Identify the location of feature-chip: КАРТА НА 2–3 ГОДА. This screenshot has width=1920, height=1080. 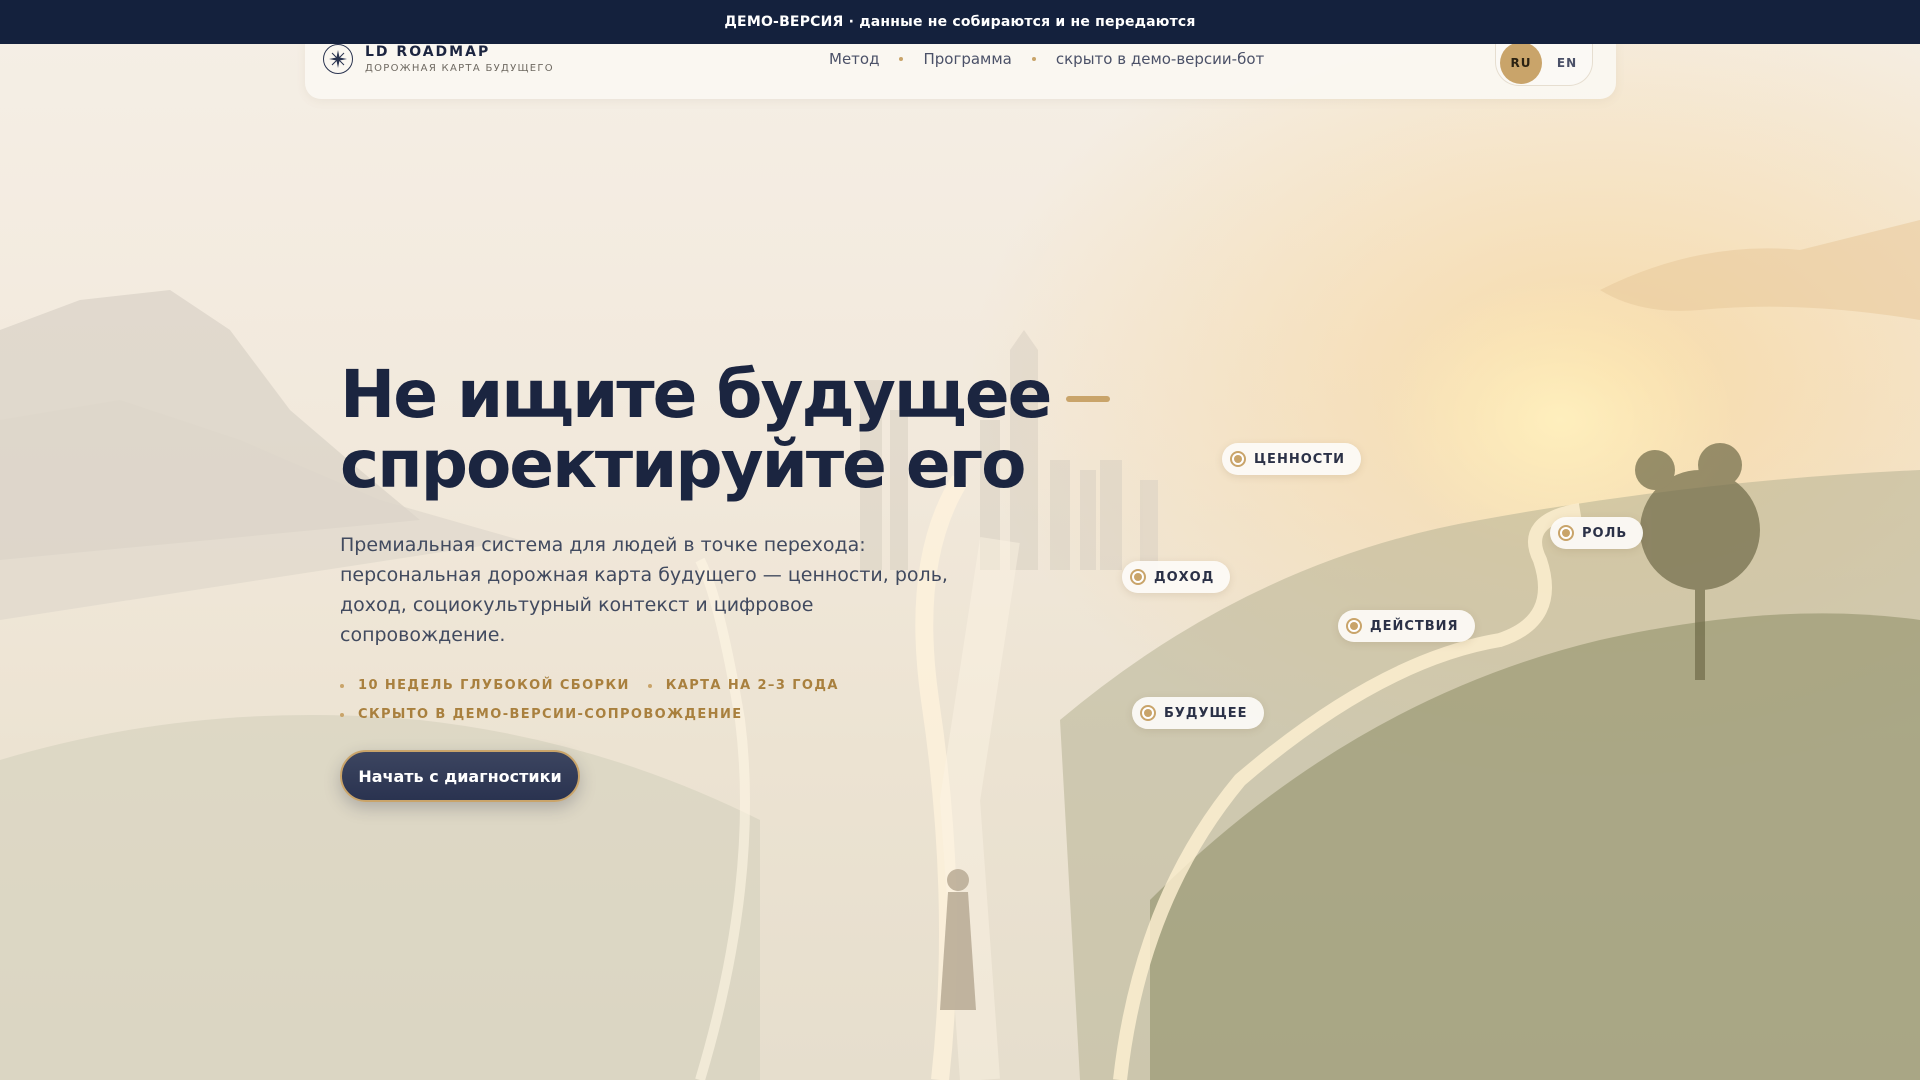
(743, 685).